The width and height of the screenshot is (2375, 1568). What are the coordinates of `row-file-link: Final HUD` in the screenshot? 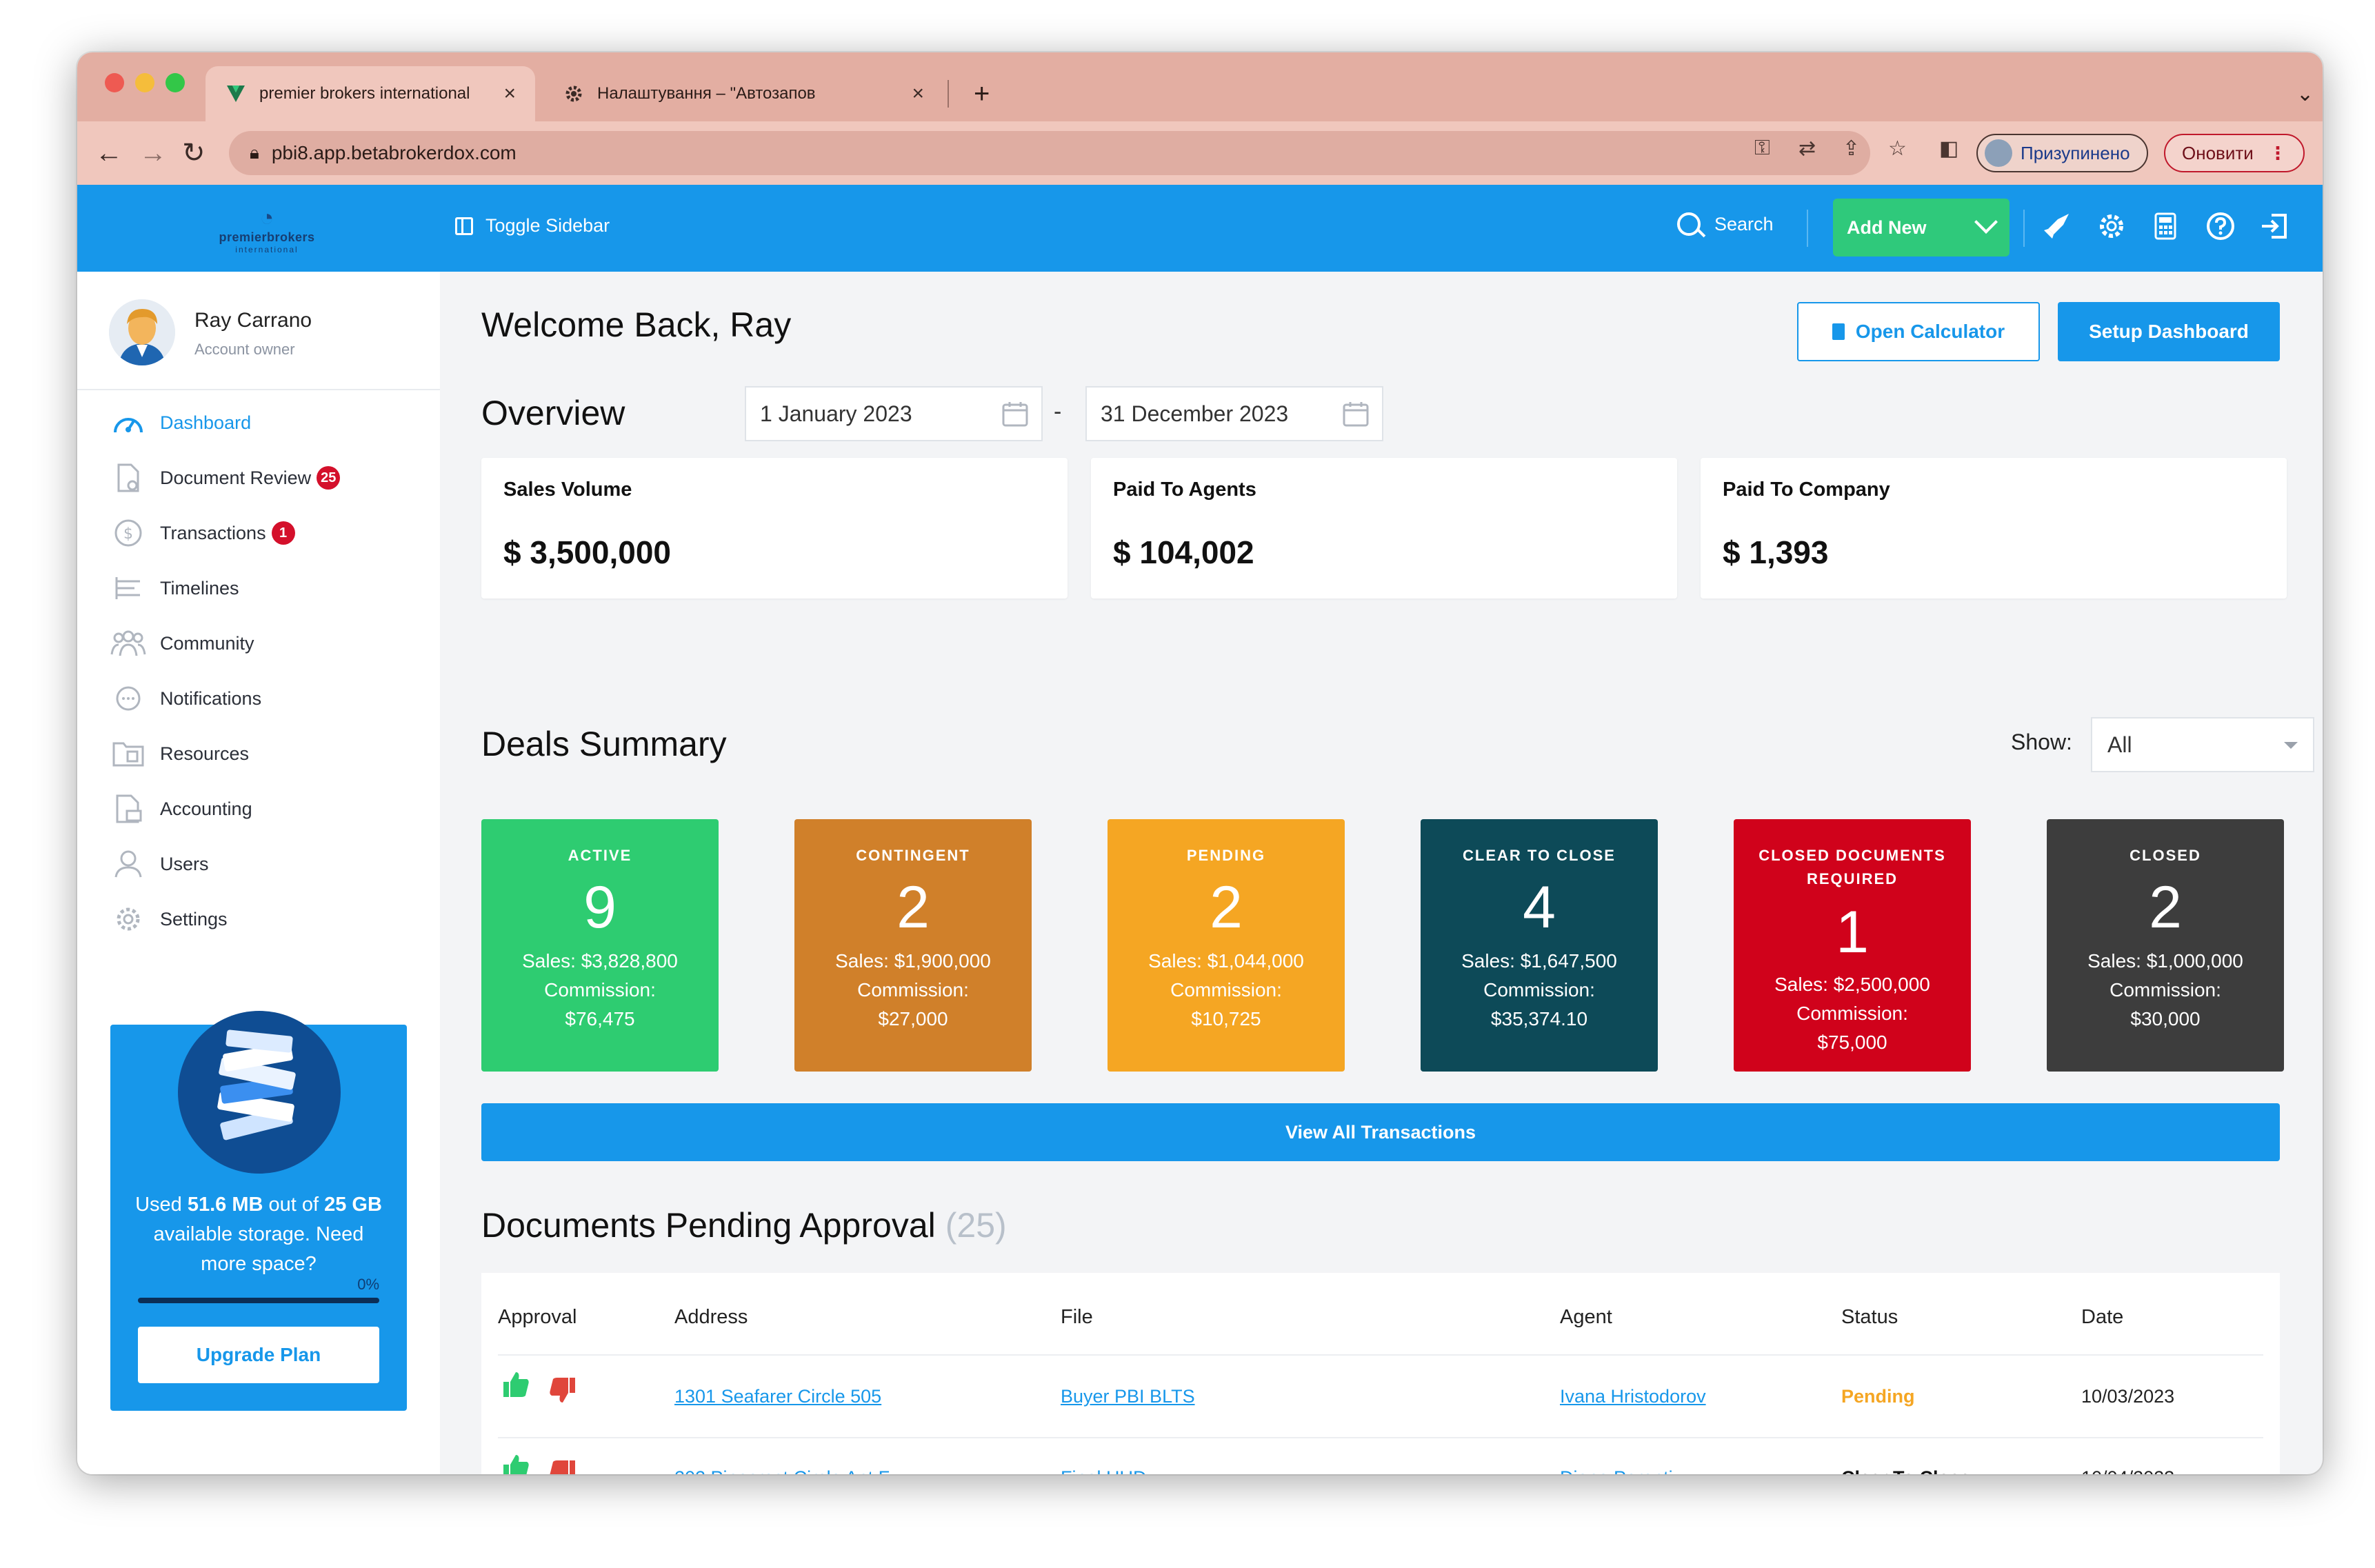 It's located at (1104, 1470).